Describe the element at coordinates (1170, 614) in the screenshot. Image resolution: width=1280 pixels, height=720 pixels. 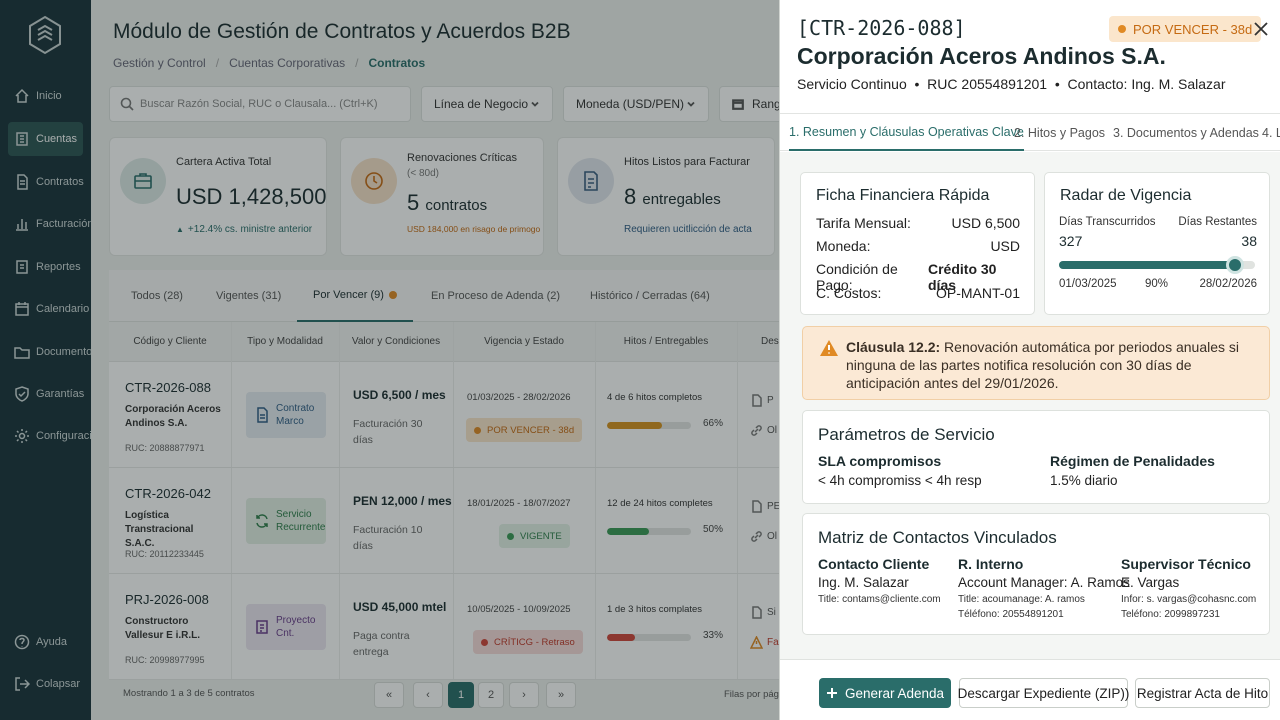
I see `contact-phone: Teléfono: 2099897231` at that location.